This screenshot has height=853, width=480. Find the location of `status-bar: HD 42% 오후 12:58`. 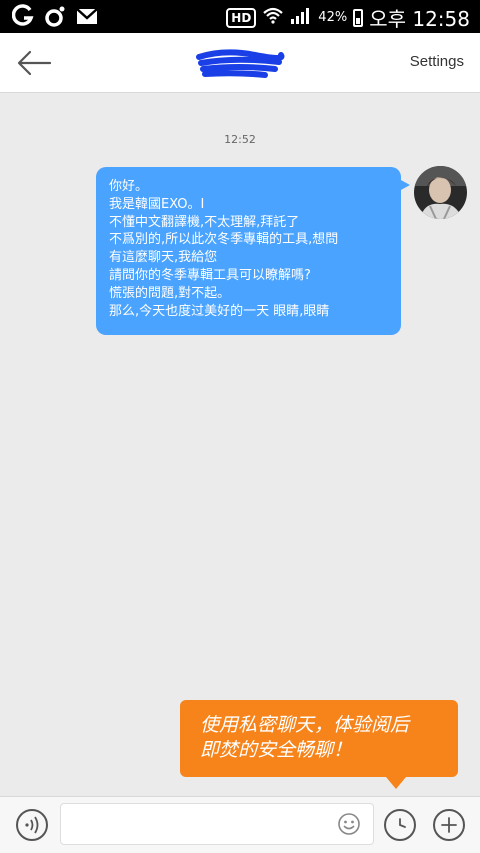

status-bar: HD 42% 오후 12:58 is located at coordinates (240, 16).